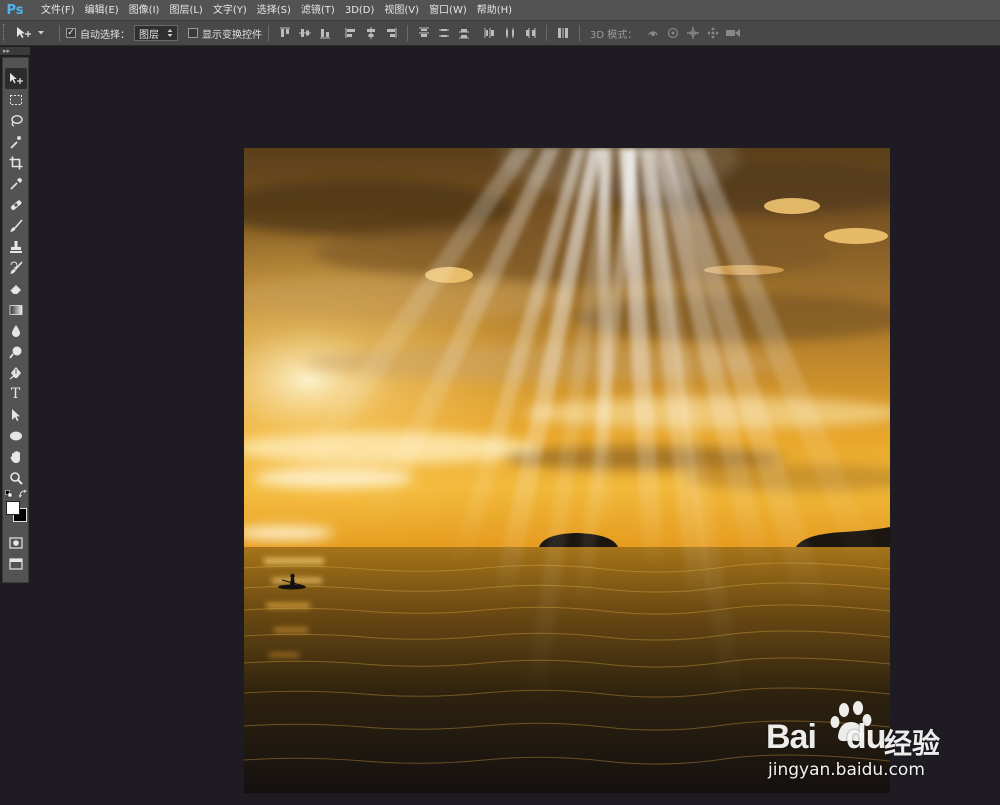 This screenshot has width=1000, height=805. What do you see at coordinates (22, 494) in the screenshot?
I see `swap-colors-icon` at bounding box center [22, 494].